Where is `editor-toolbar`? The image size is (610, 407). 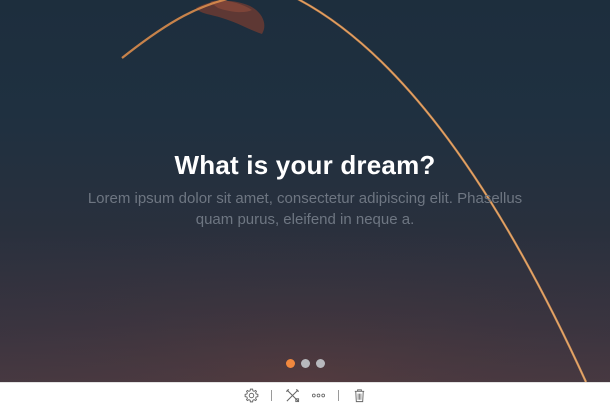
editor-toolbar is located at coordinates (305, 394).